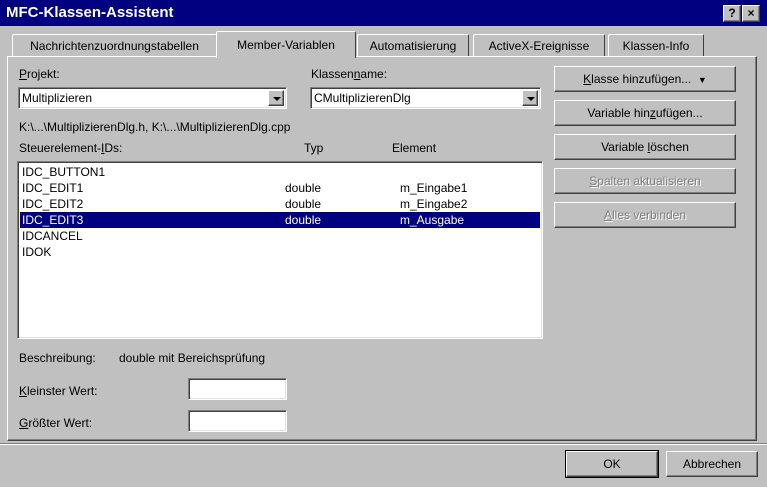 The height and width of the screenshot is (487, 767). I want to click on control-ids-label: Steuerelement-IDs:, so click(71, 148).